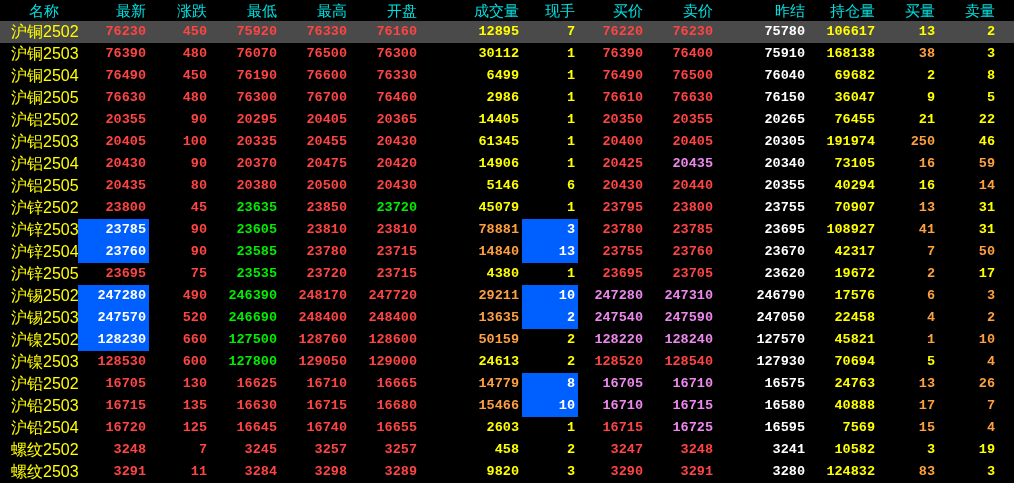  I want to click on cell-value: 76300, so click(256, 98).